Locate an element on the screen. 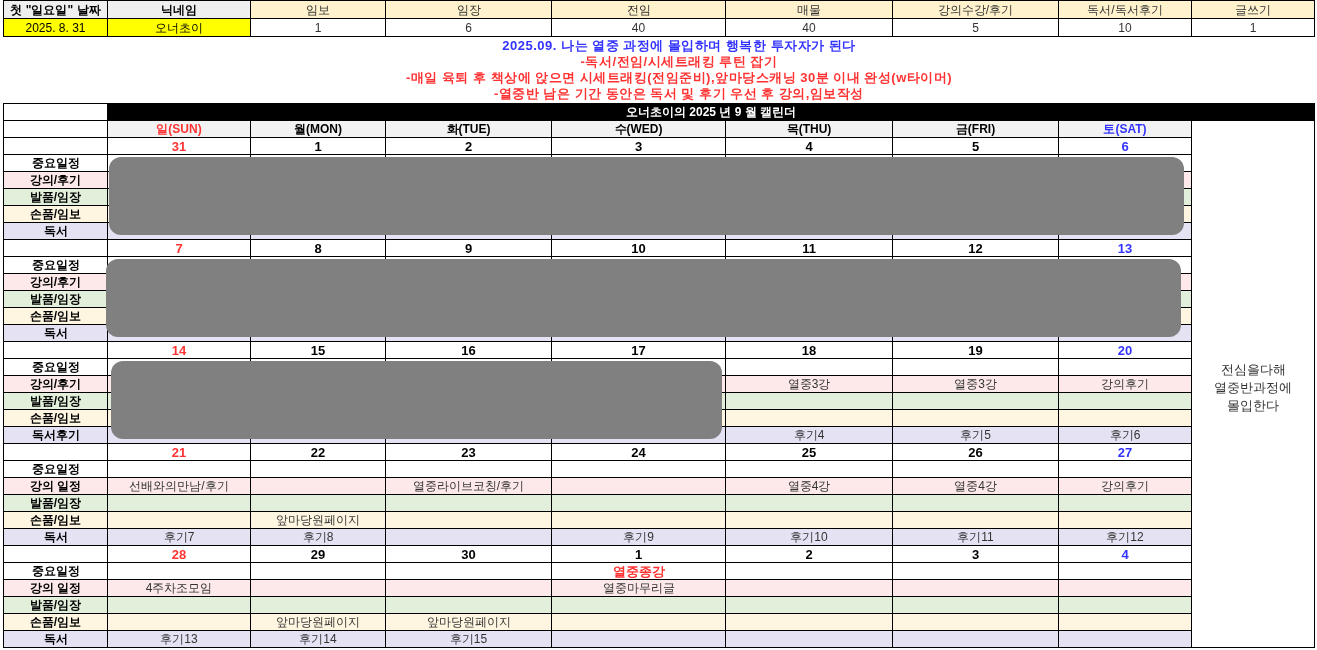  row-label: 독서후기 is located at coordinates (56, 435).